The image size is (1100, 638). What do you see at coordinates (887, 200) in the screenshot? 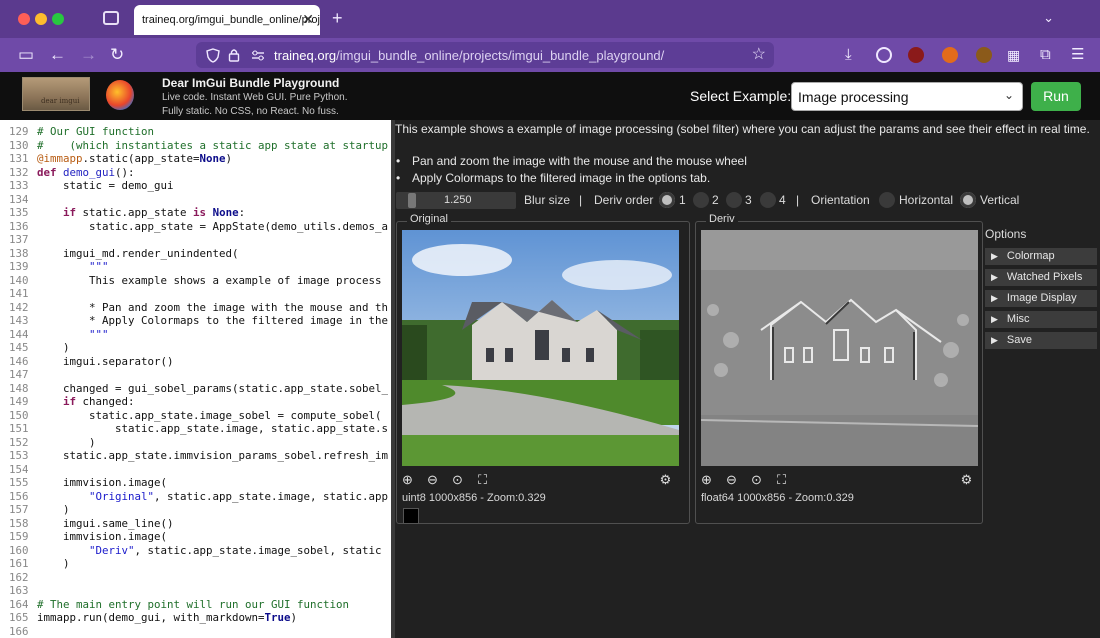
I see `orientation-radio-horizontal` at bounding box center [887, 200].